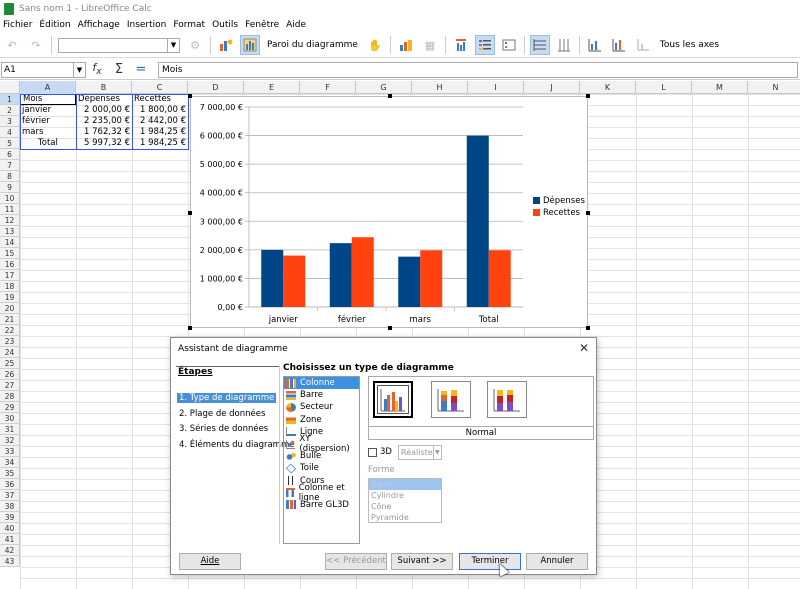 This screenshot has width=800, height=589. I want to click on type-net: Toile, so click(321, 468).